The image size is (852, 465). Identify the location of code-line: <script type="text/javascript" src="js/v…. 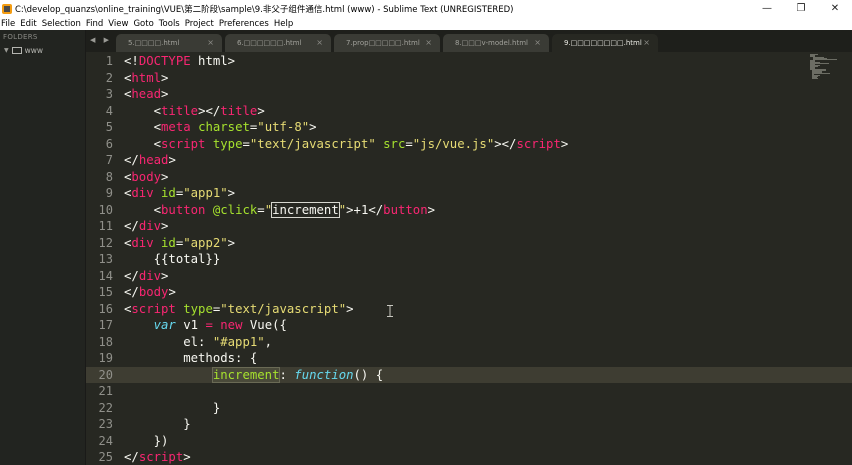
(346, 145).